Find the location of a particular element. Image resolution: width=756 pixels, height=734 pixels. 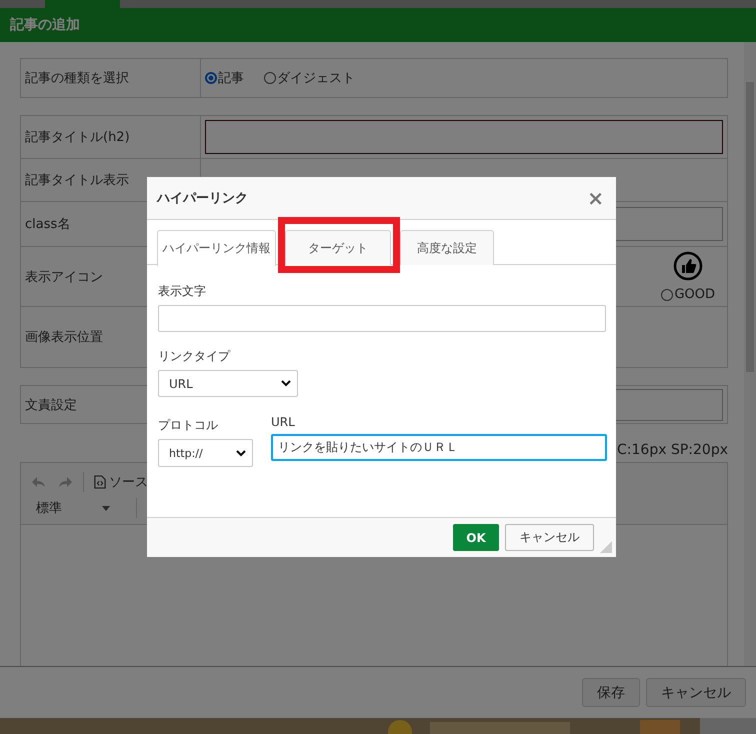

protocol-select: http:// is located at coordinates (205, 453).